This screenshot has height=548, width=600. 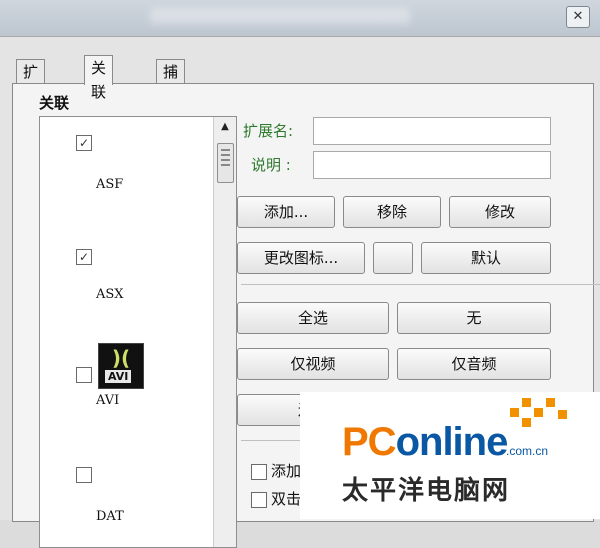 I want to click on extension-label: 扩展名:, so click(x=268, y=131).